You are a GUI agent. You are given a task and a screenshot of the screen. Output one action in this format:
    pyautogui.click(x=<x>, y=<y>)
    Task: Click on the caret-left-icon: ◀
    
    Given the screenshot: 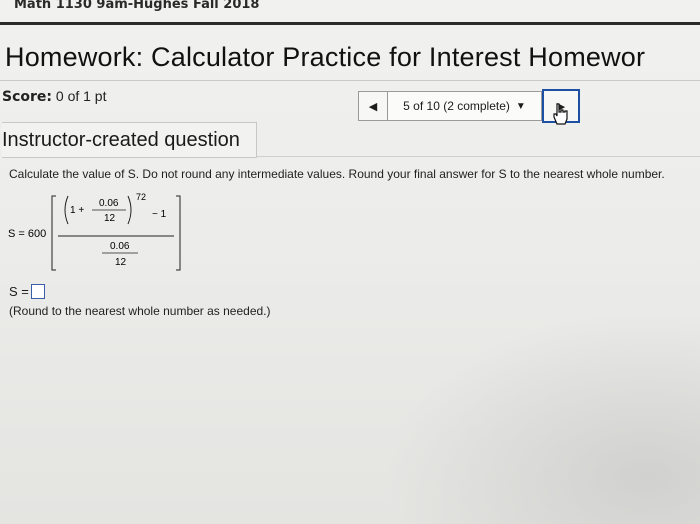 What is the action you would take?
    pyautogui.click(x=373, y=106)
    